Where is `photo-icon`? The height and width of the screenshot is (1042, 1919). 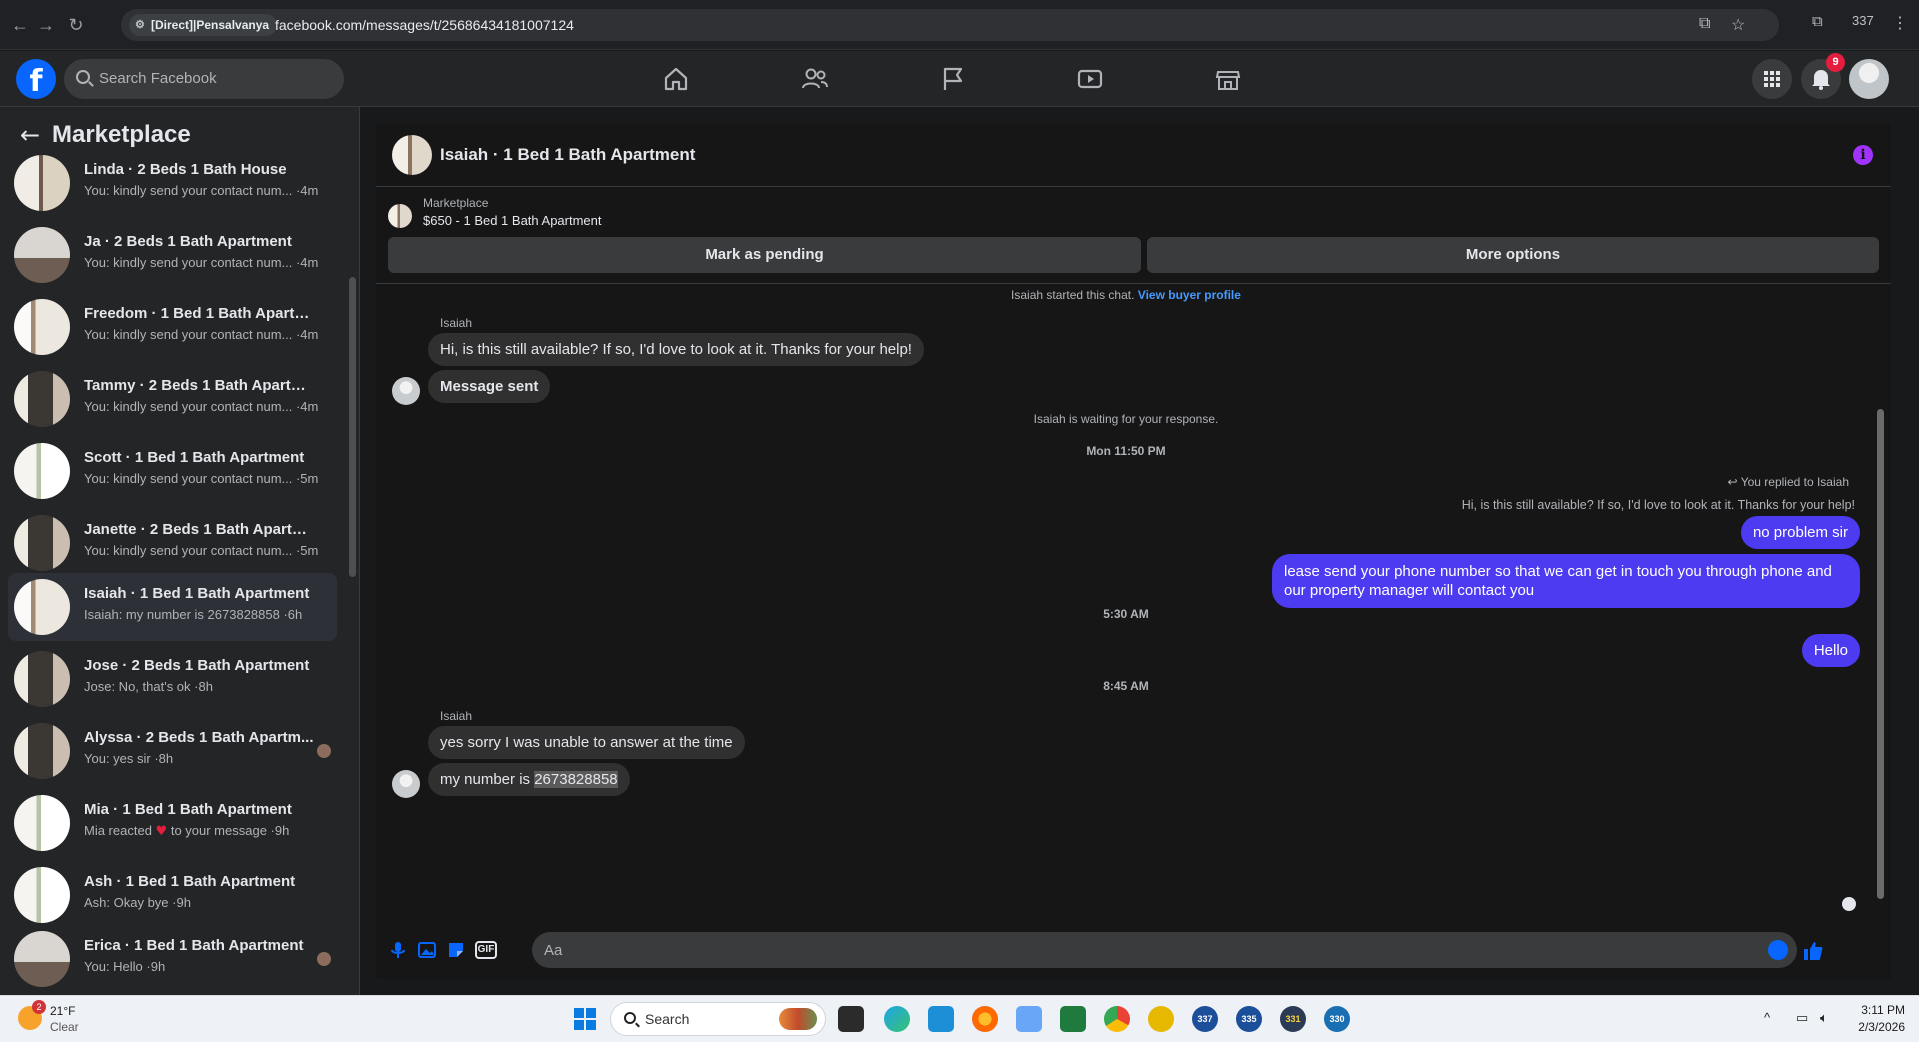 photo-icon is located at coordinates (427, 950).